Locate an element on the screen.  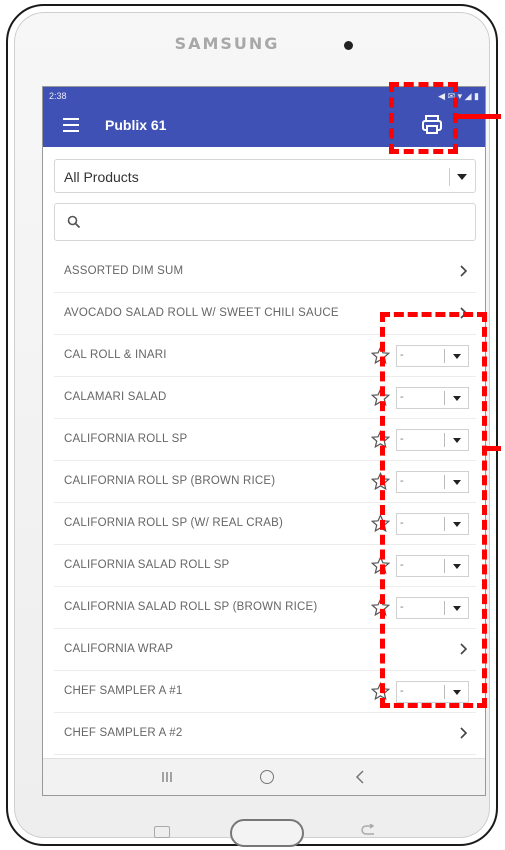
app-title: Publix 61 is located at coordinates (136, 125).